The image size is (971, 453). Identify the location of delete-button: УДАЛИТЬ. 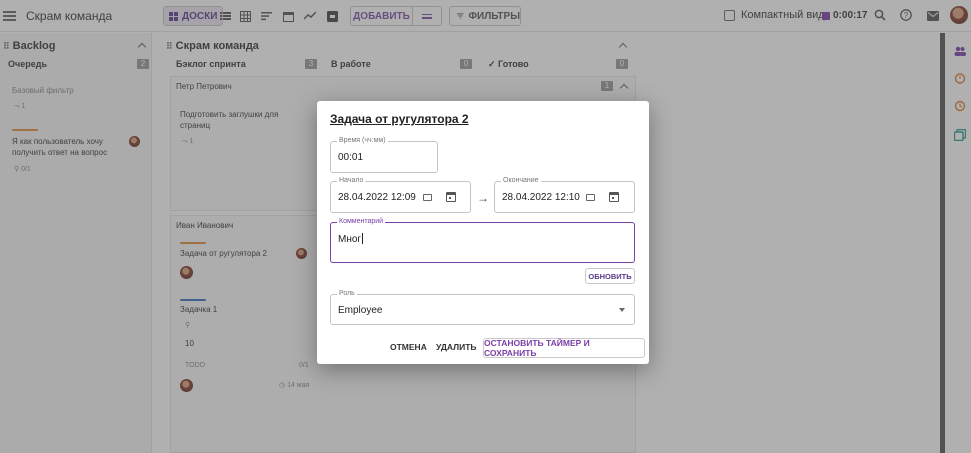
(456, 347).